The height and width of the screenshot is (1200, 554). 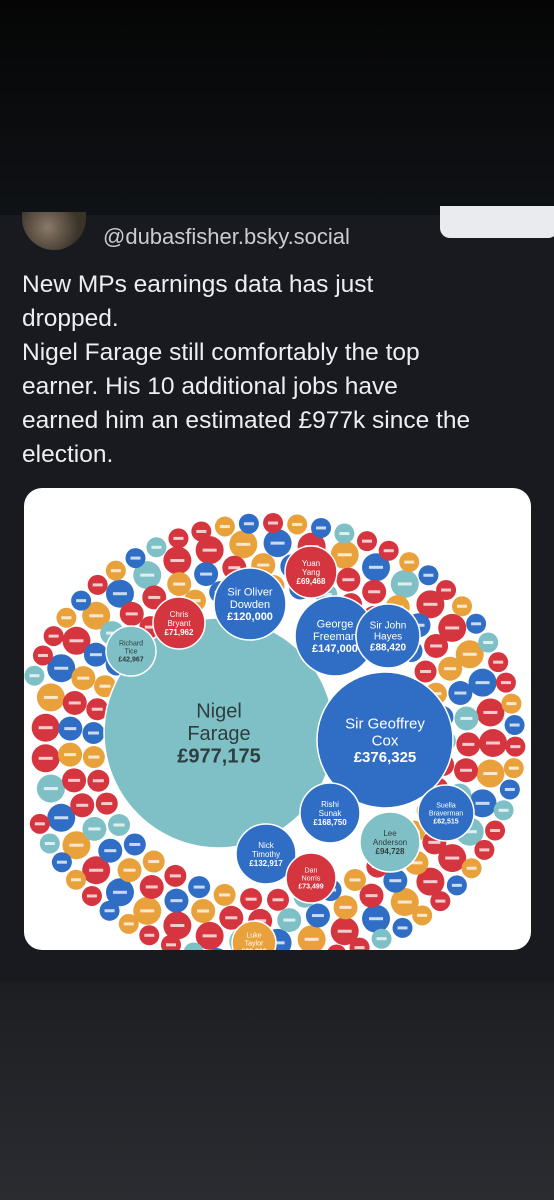 I want to click on bubble: YuanYang£69,468, so click(x=311, y=572).